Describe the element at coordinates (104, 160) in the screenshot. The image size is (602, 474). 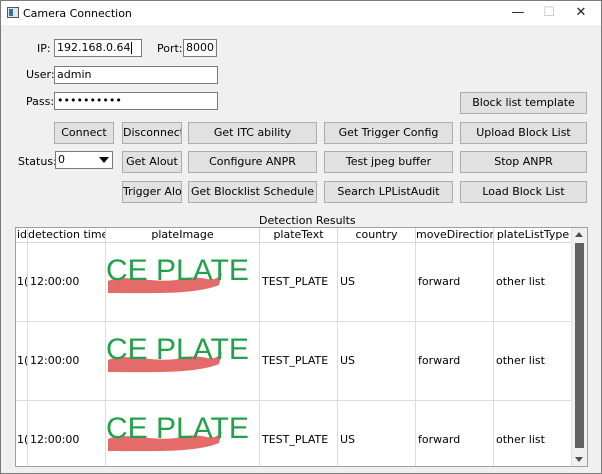
I see `chevron-down-icon` at that location.